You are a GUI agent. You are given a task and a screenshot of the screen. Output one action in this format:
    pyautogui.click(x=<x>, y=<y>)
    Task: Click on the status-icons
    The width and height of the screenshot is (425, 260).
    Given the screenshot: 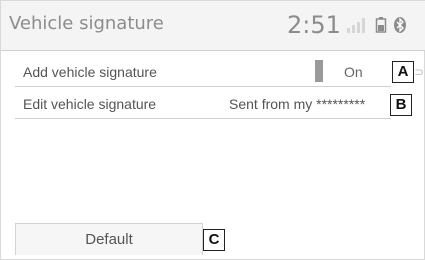 What is the action you would take?
    pyautogui.click(x=385, y=26)
    